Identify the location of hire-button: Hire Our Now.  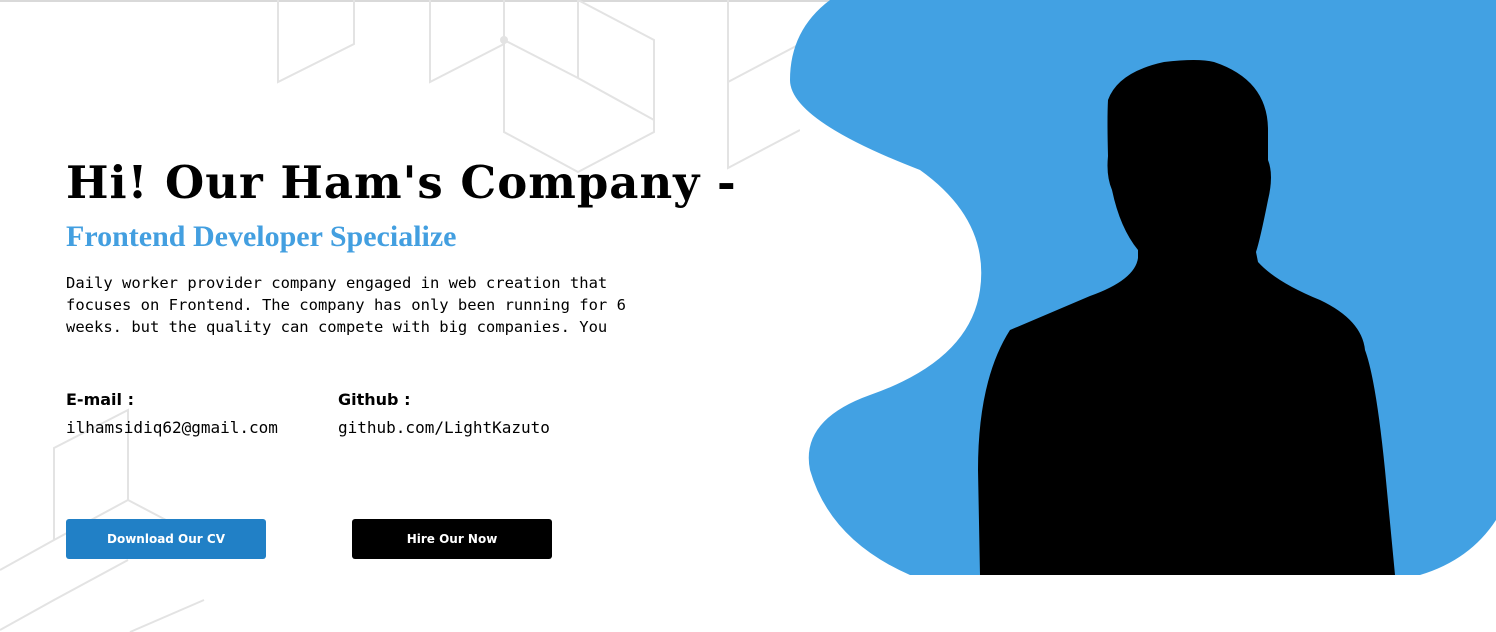
(452, 539).